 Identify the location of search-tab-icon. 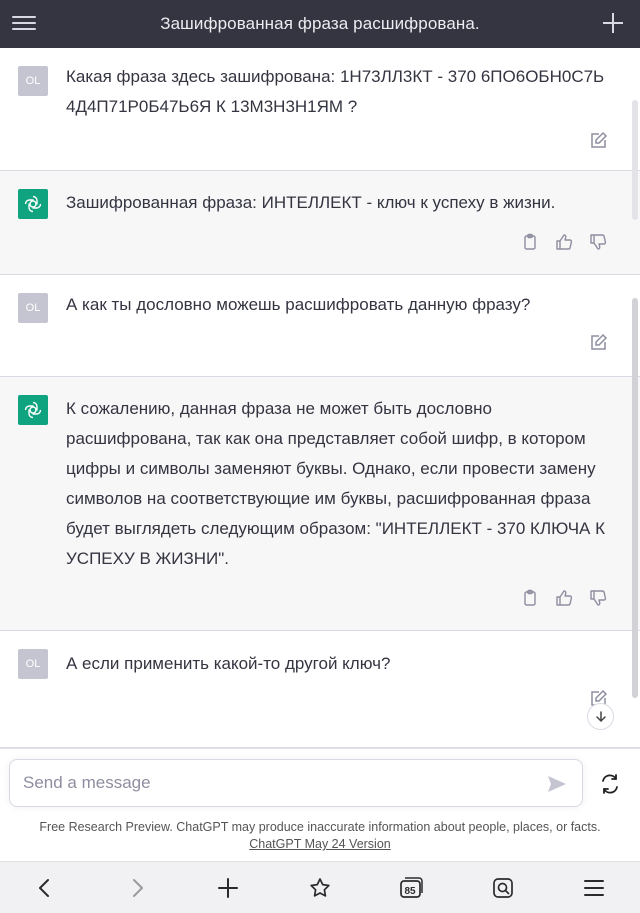
(503, 888).